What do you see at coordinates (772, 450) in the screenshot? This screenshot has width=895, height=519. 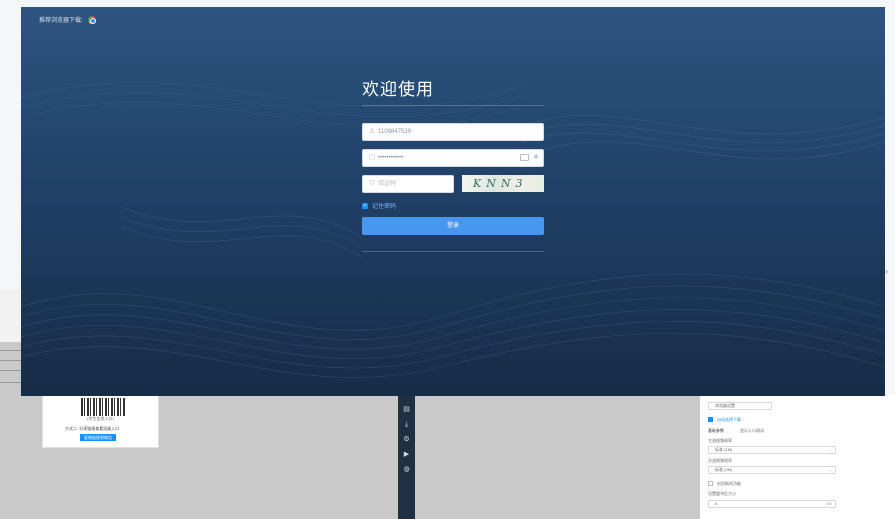 I see `field1-select: 标准 (1M) ⌄` at bounding box center [772, 450].